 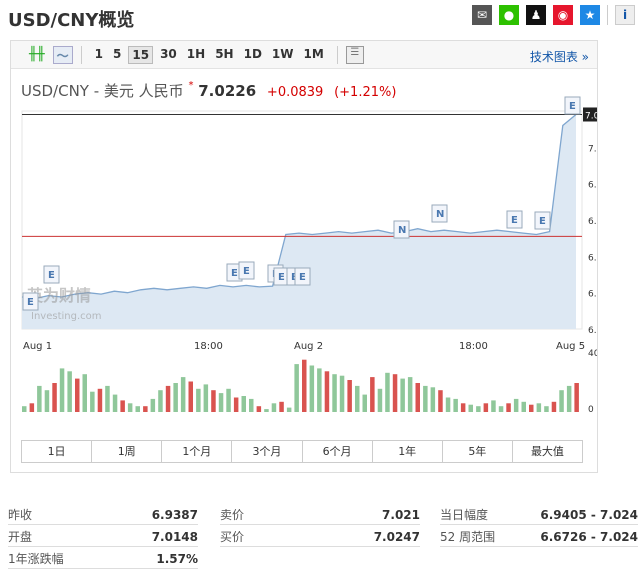 What do you see at coordinates (127, 451) in the screenshot?
I see `range-1: 1周` at bounding box center [127, 451].